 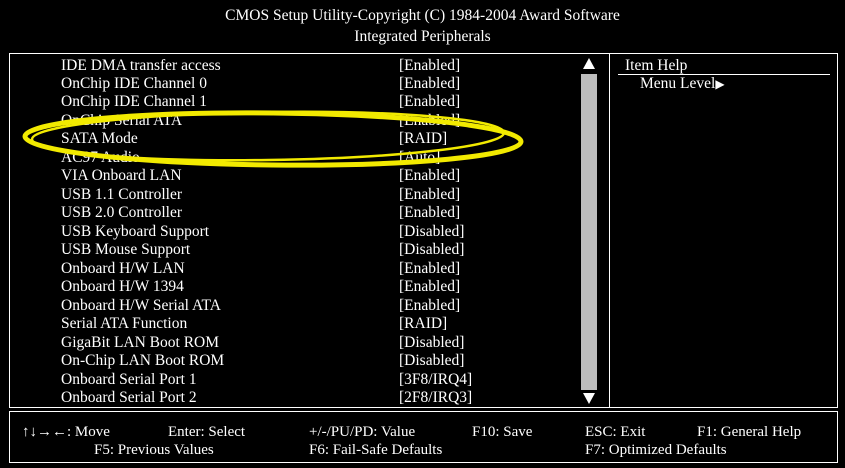 What do you see at coordinates (300, 158) in the screenshot?
I see `setting-row-ac97-audio: AC97 Audio [Auto]` at bounding box center [300, 158].